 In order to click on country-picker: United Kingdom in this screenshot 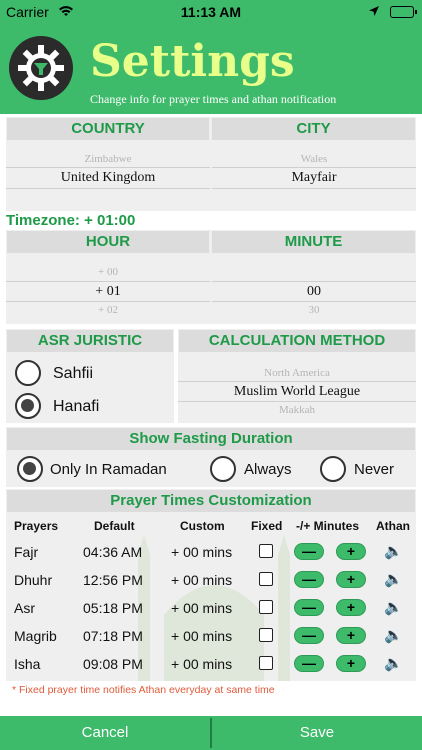, I will do `click(108, 178)`.